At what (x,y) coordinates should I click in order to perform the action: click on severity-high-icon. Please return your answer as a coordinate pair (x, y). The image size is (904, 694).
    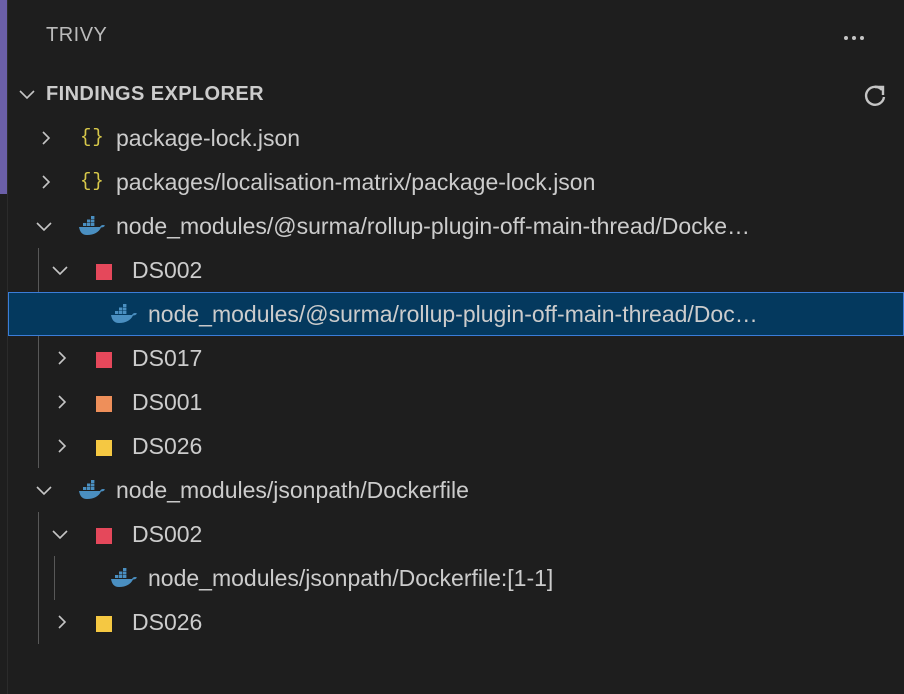
    Looking at the image, I should click on (104, 404).